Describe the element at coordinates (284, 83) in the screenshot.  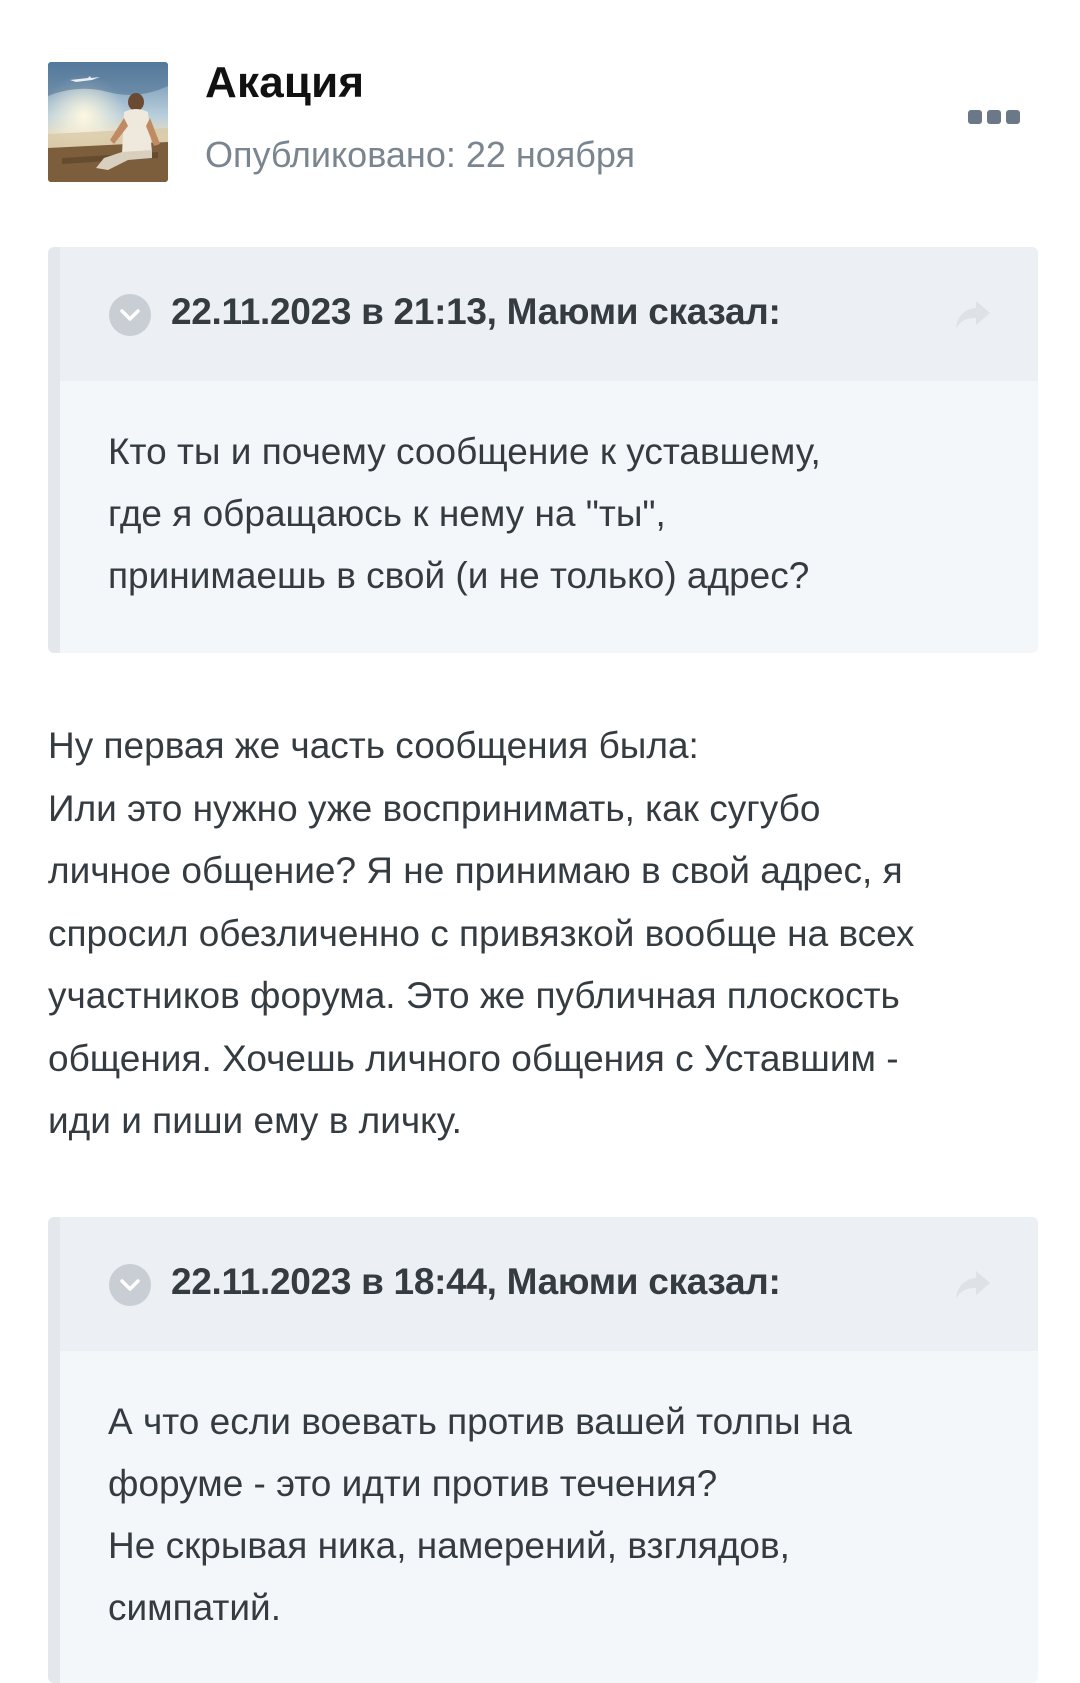
I see `author-name: Акация` at that location.